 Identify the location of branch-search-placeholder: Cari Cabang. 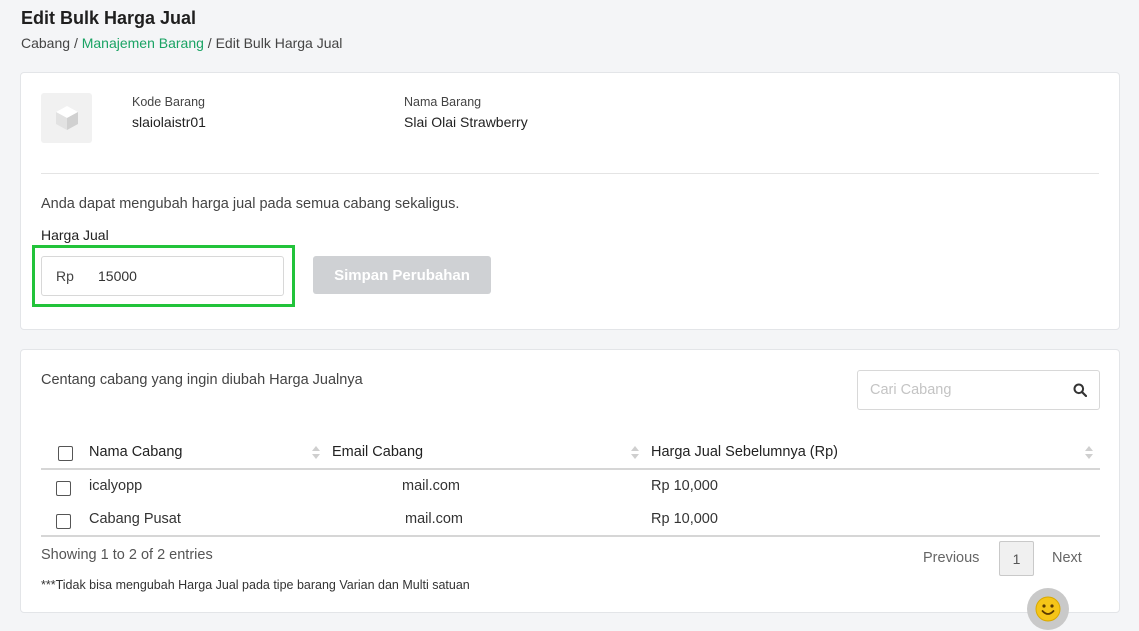
(911, 390).